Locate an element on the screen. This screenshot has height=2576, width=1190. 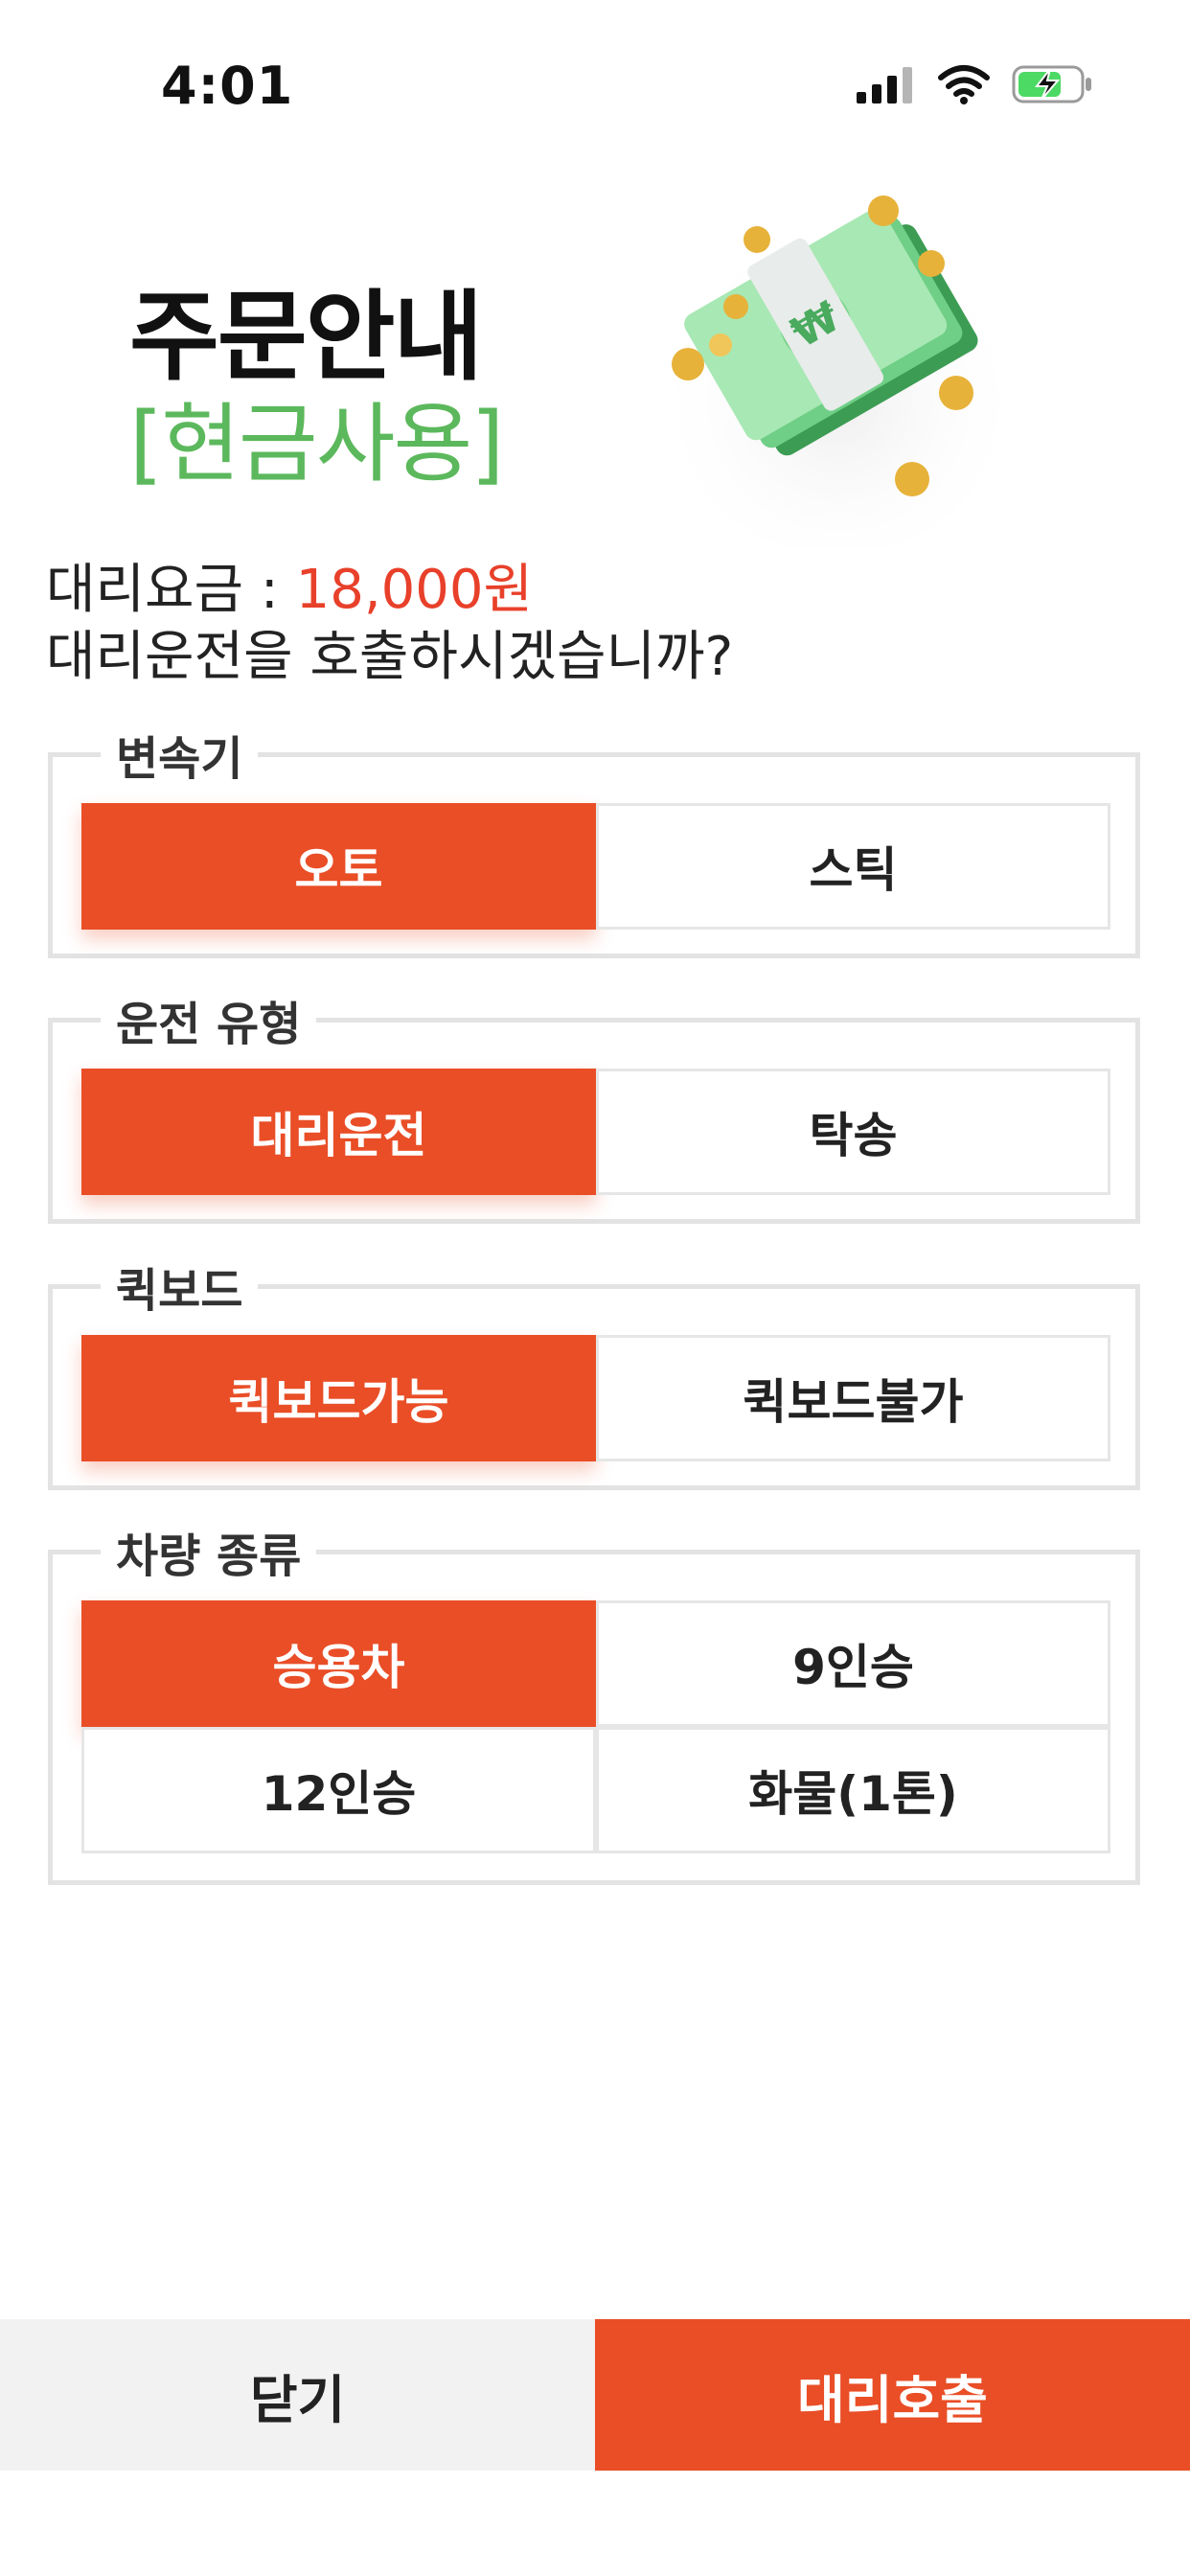
kickboard-not-allowed-option: 퀵보드불가 is located at coordinates (853, 1398).